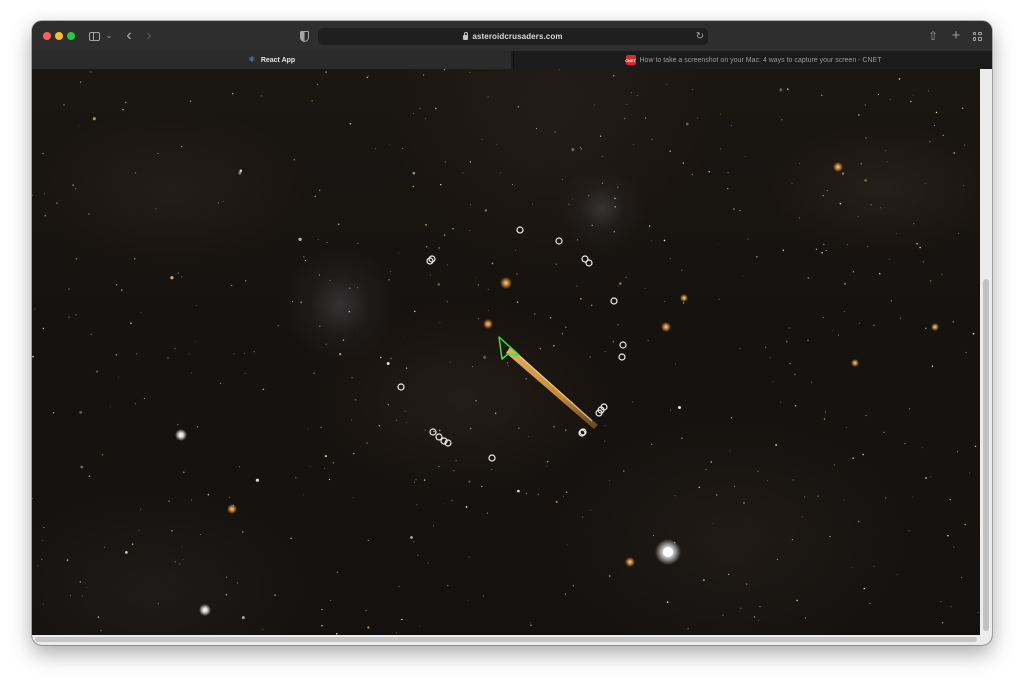  I want to click on horizontal-scroll-thumb, so click(506, 639).